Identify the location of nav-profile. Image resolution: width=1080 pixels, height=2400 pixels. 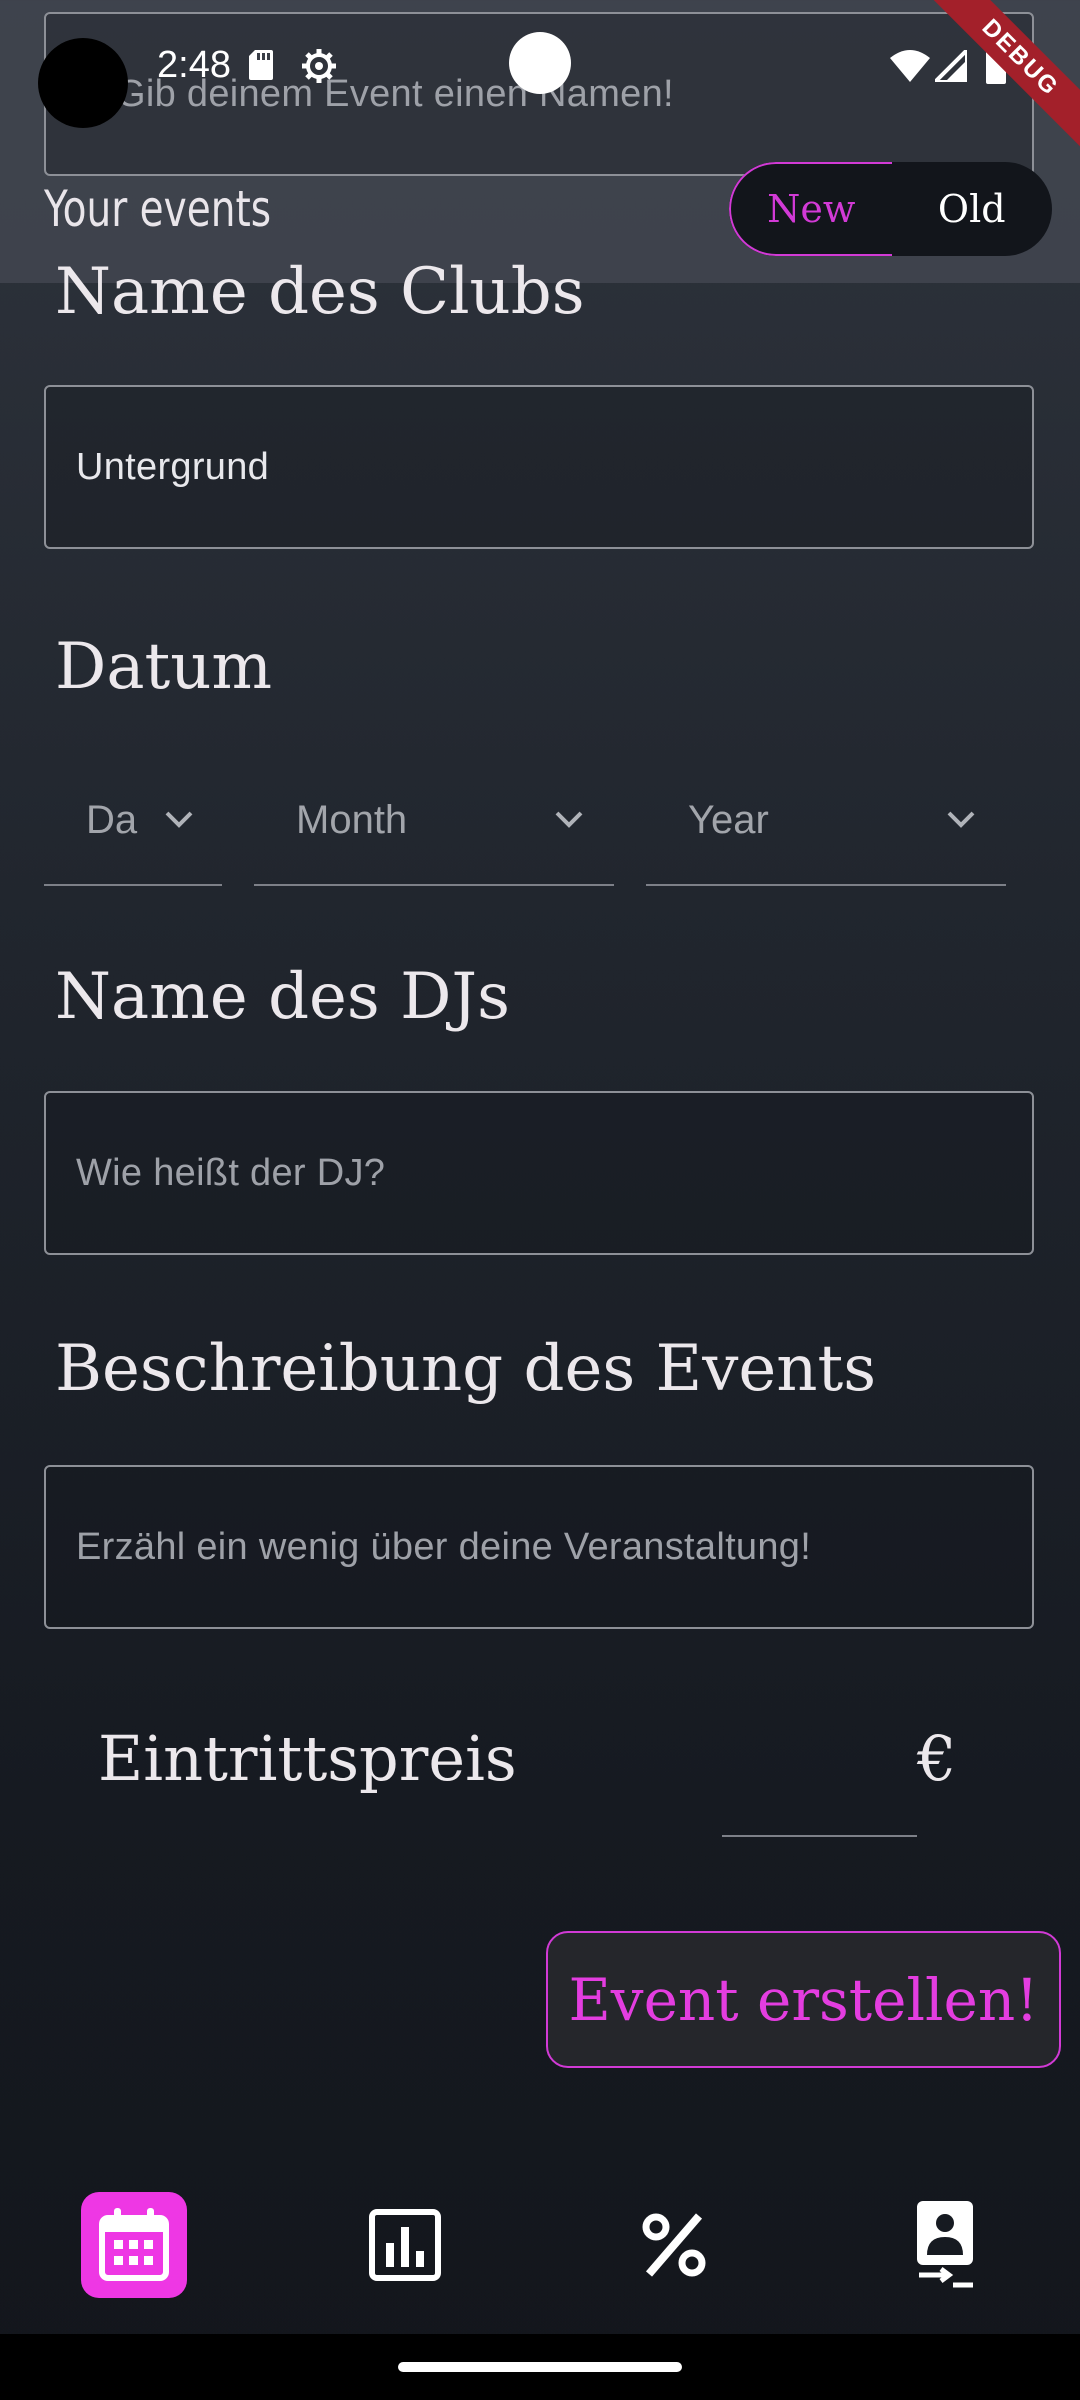
(945, 2245).